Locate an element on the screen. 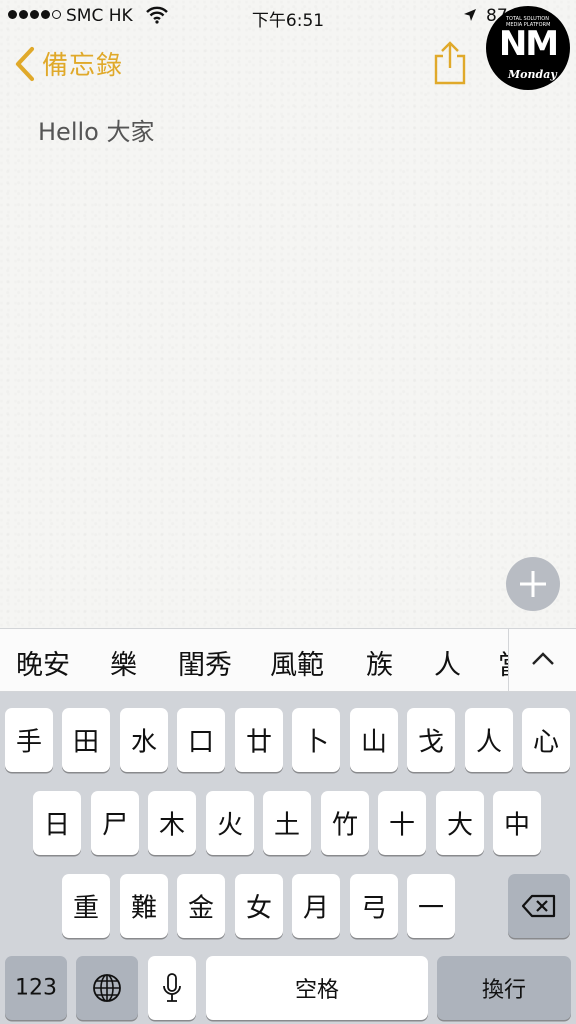 The width and height of the screenshot is (576, 1024). key: 田 is located at coordinates (86, 740).